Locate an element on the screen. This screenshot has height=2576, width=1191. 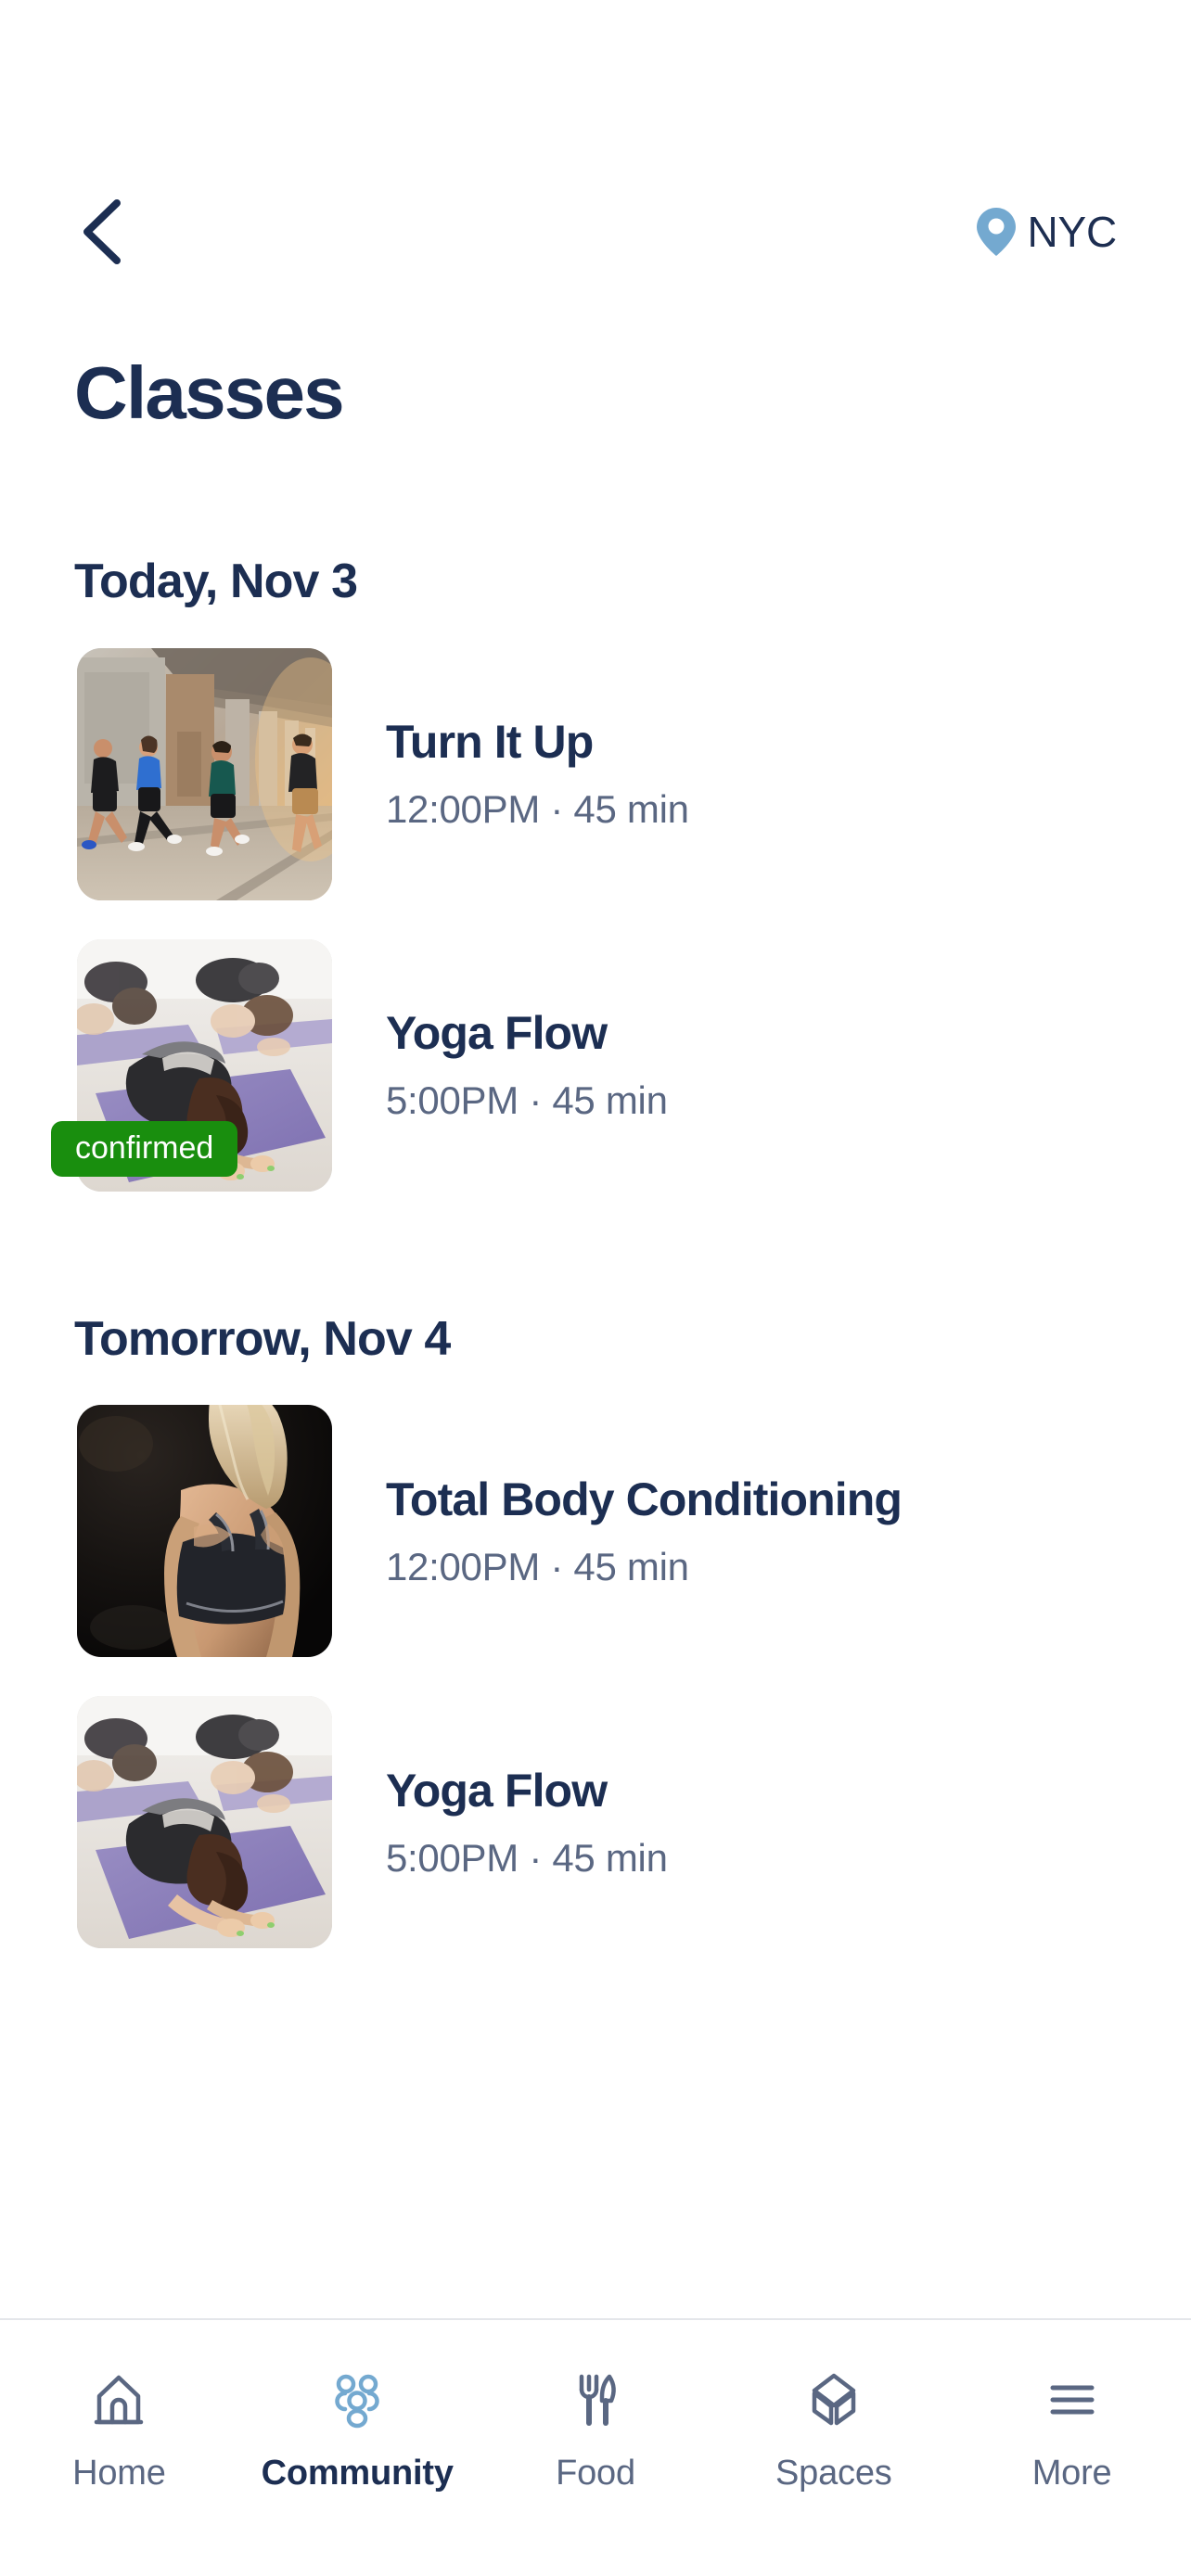
top-bar: NYC is located at coordinates (595, 232).